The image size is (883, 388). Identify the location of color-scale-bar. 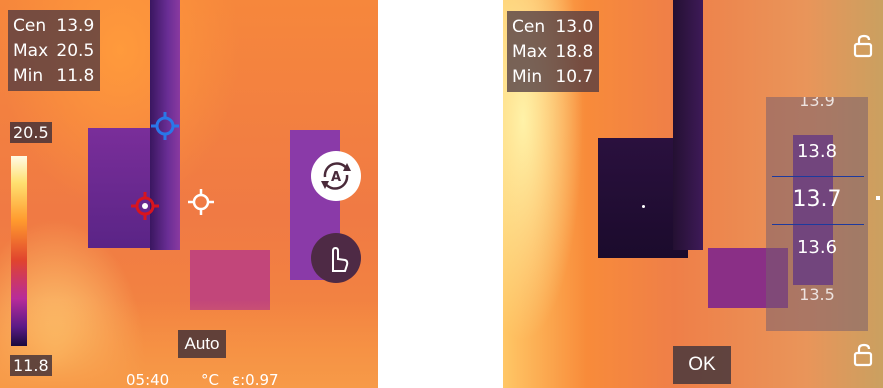
(19, 251).